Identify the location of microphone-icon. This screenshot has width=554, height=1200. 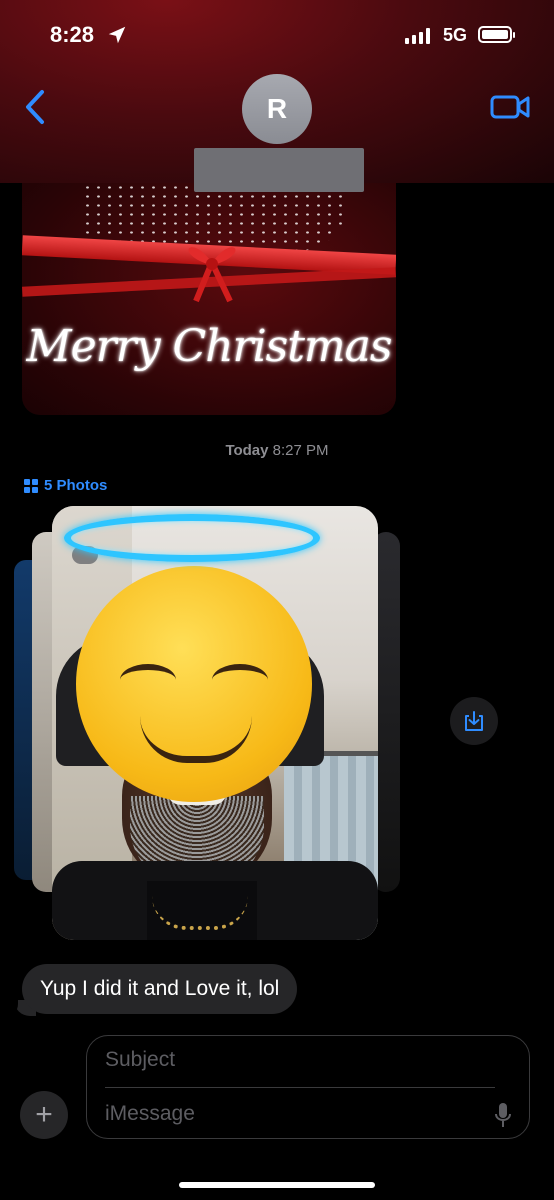
(503, 1115).